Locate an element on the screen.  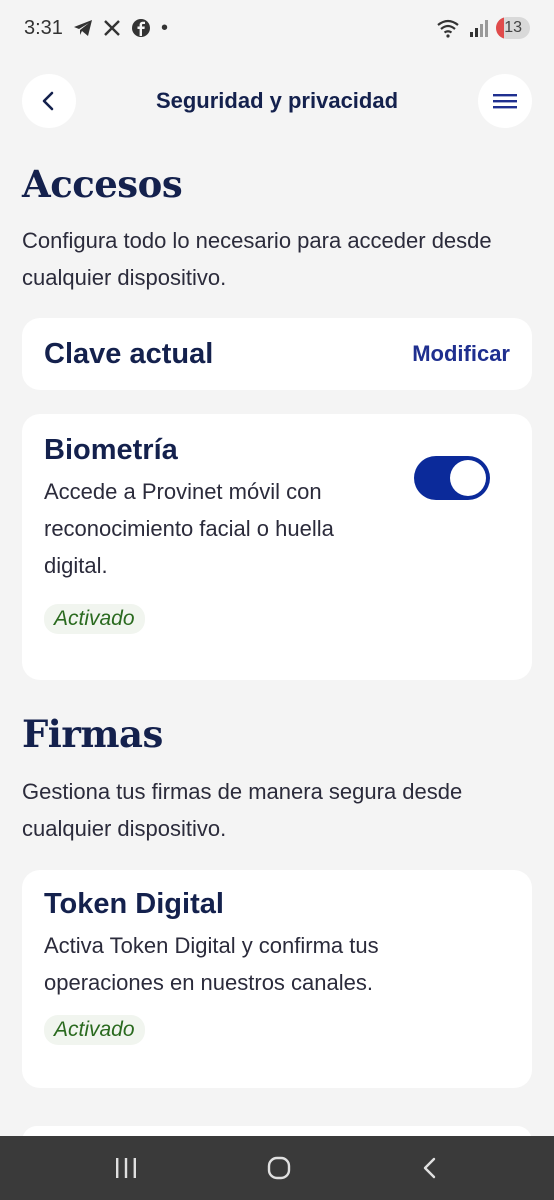
toggle-knob is located at coordinates (468, 478).